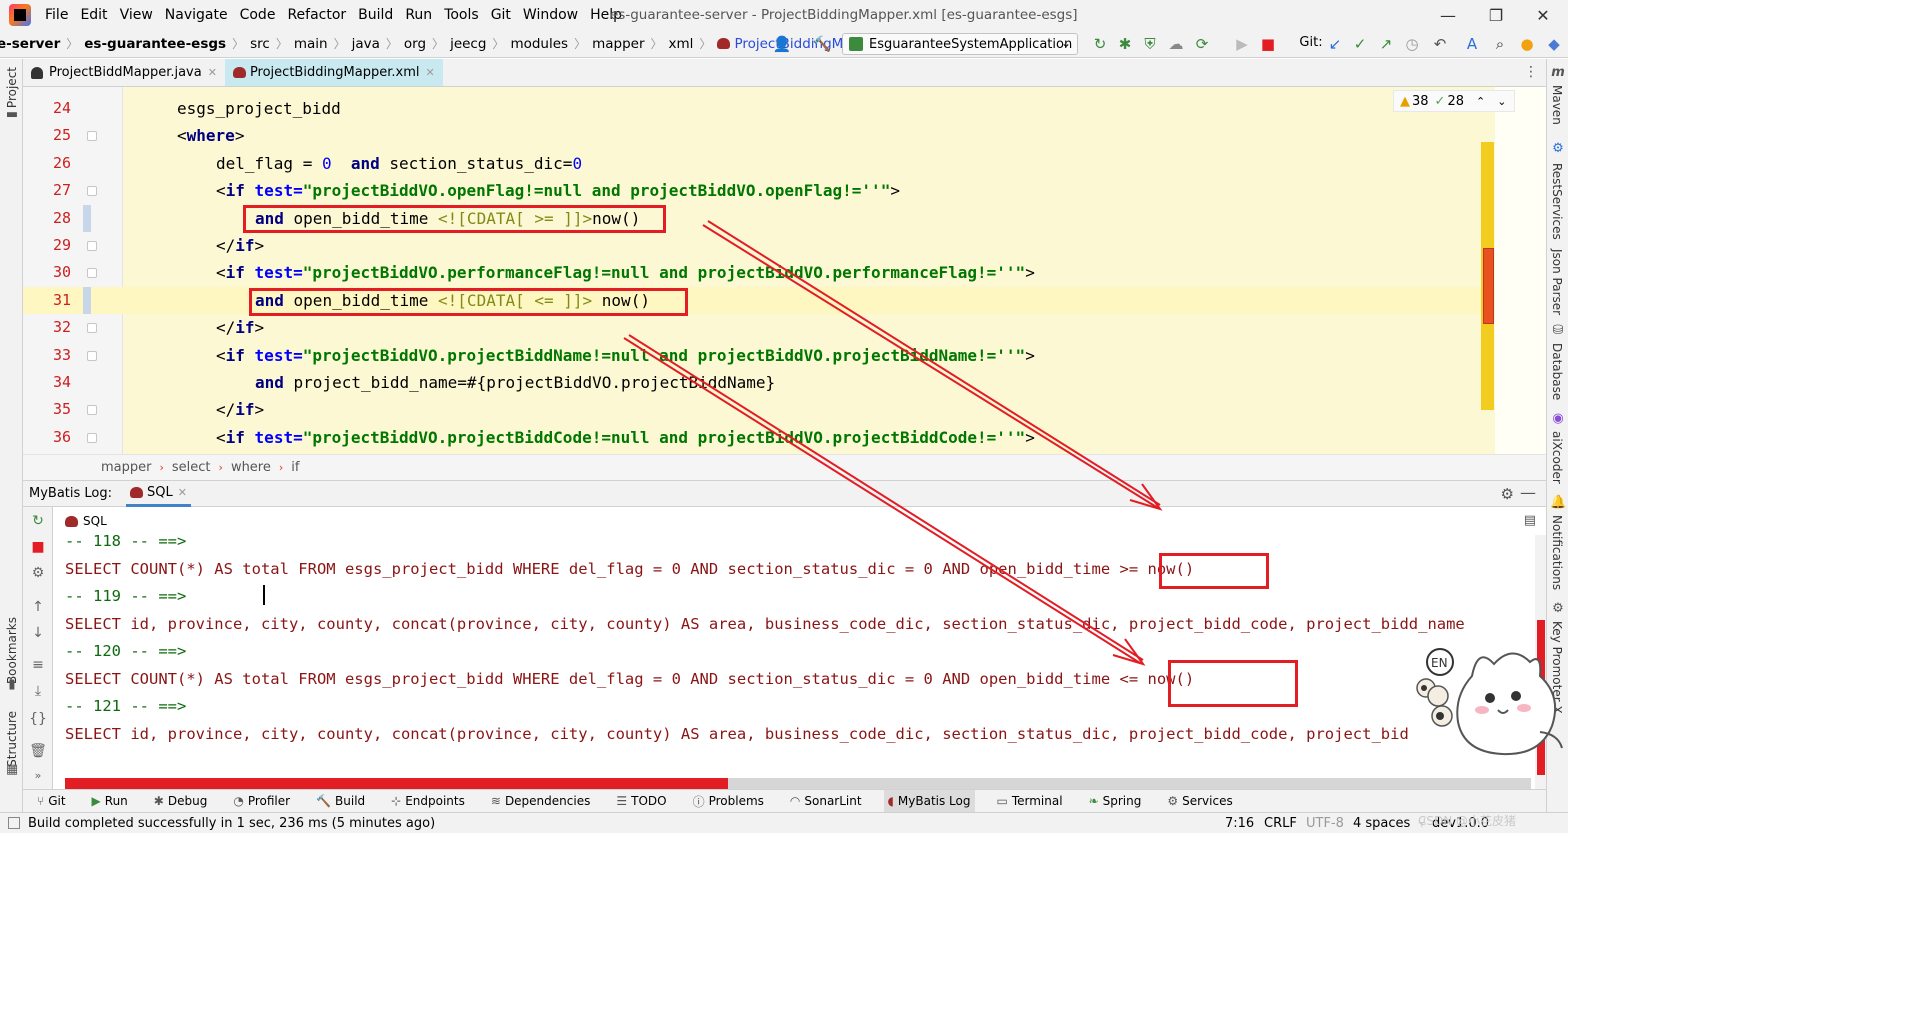 The width and height of the screenshot is (1920, 1020). Describe the element at coordinates (618, 44) in the screenshot. I see `breadcrumb-mapper: mapper` at that location.